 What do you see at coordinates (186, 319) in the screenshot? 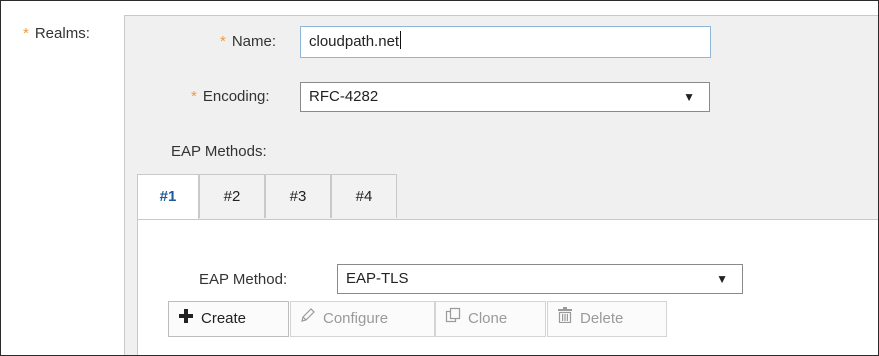
I see `plus-icon` at bounding box center [186, 319].